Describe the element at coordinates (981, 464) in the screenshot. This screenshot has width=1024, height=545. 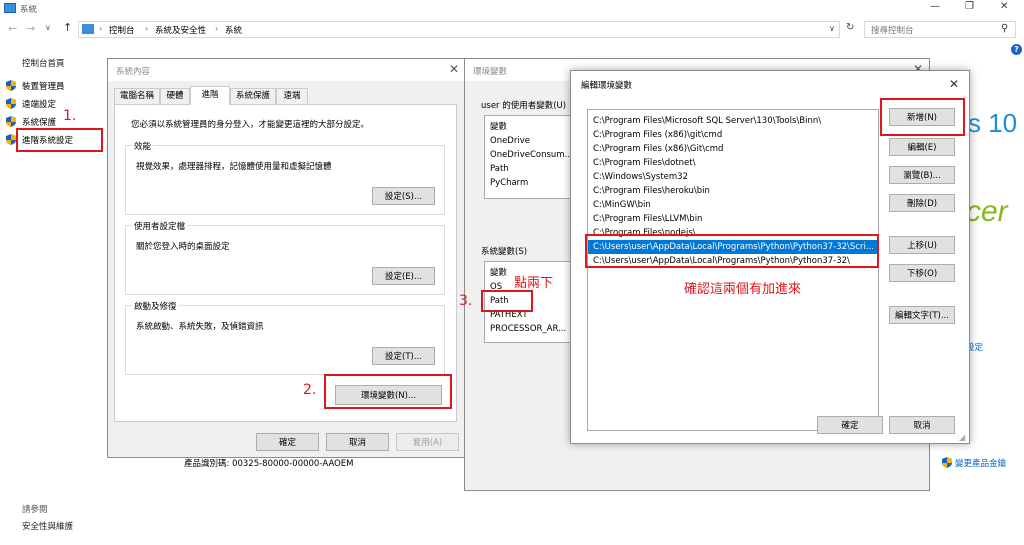
I see `change-product-key-label: 變更產品金鑰` at that location.